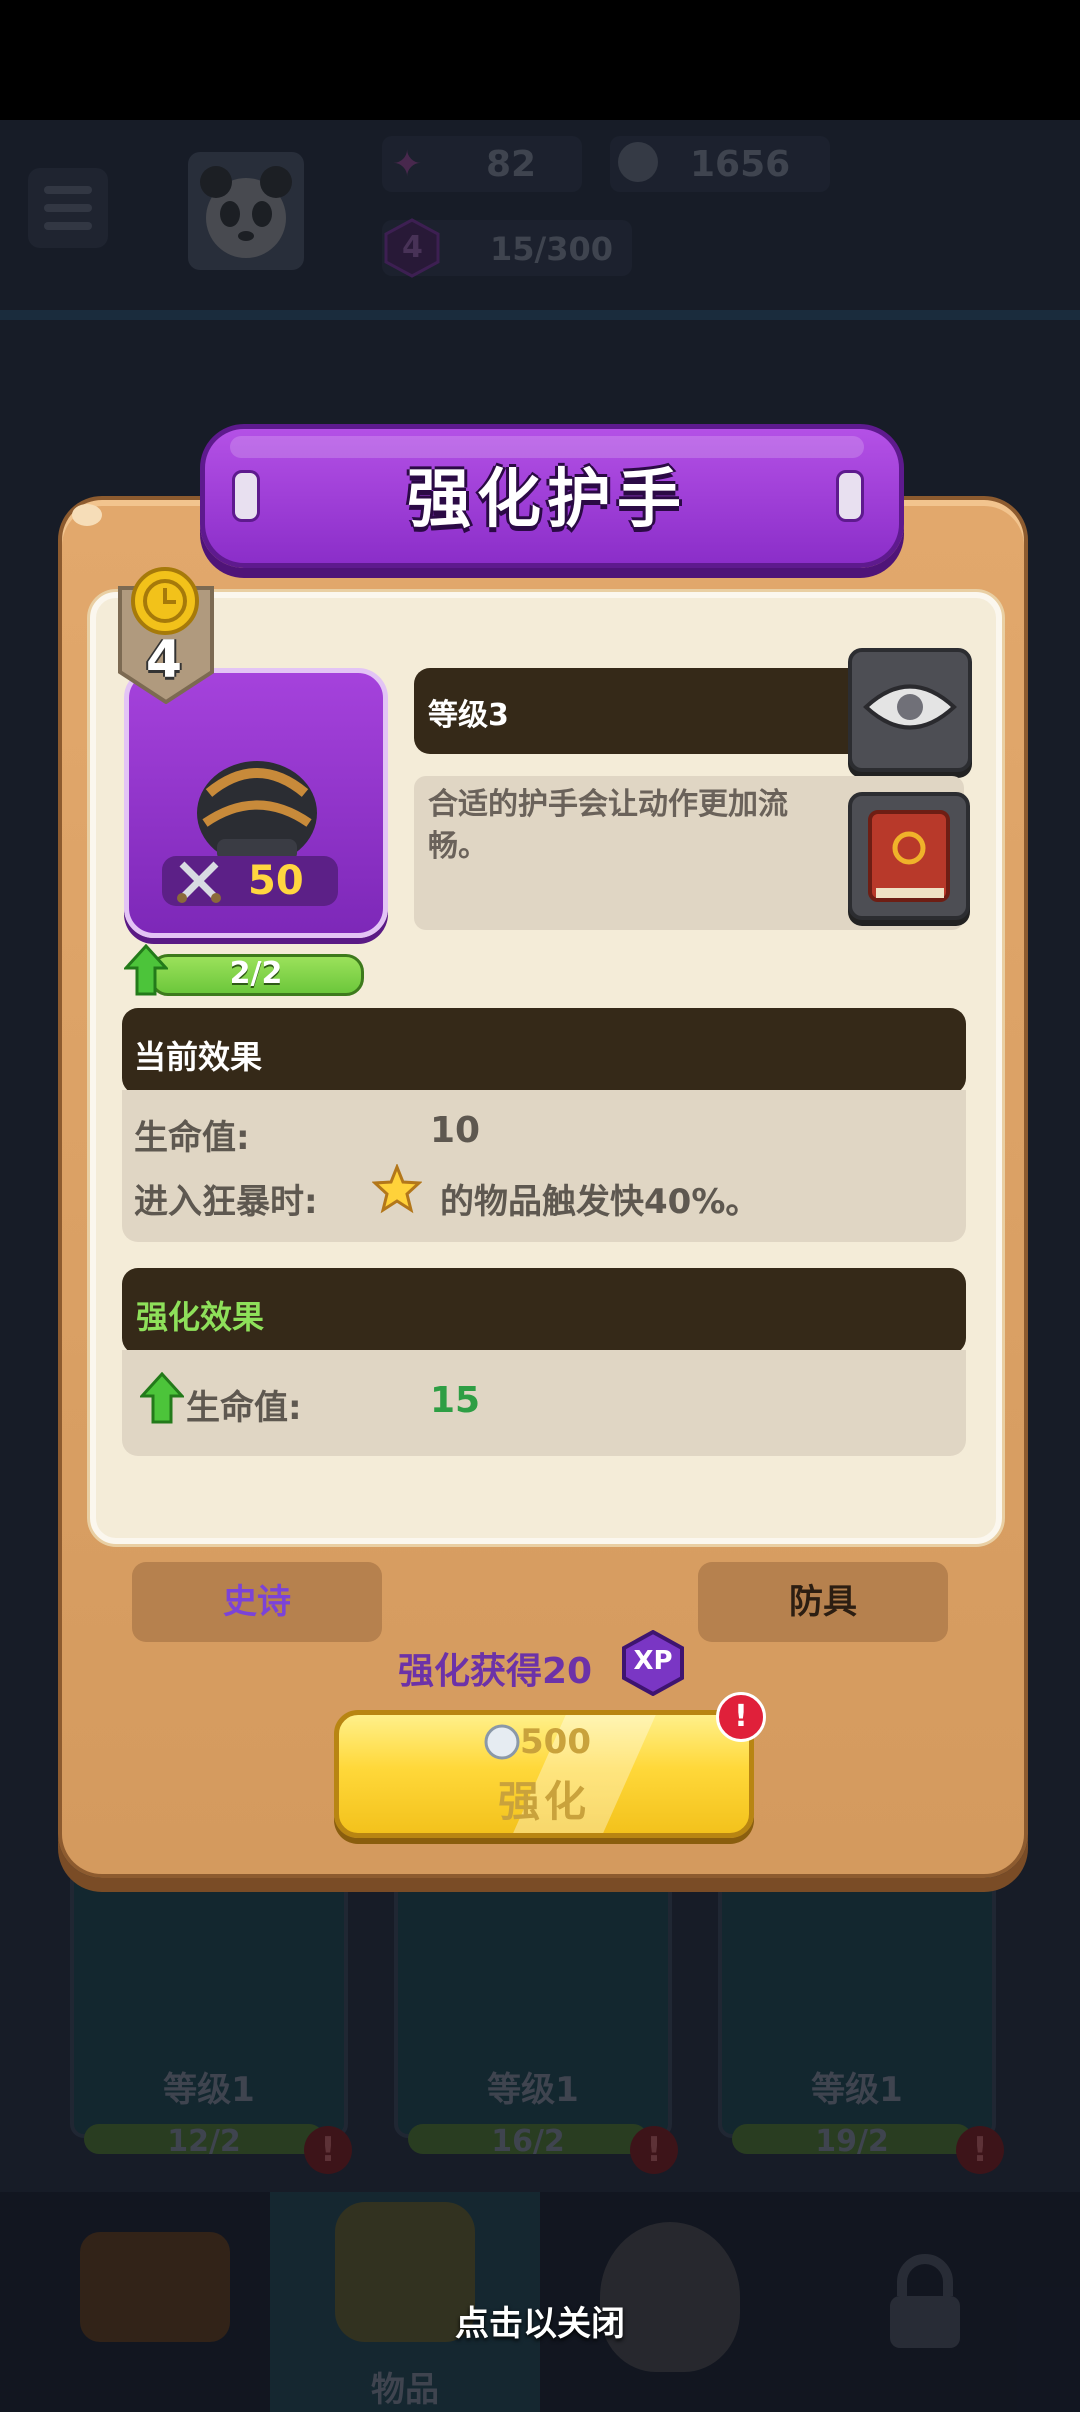 This screenshot has height=2412, width=1080. Describe the element at coordinates (455, 1130) in the screenshot. I see `stat-value: 10` at that location.